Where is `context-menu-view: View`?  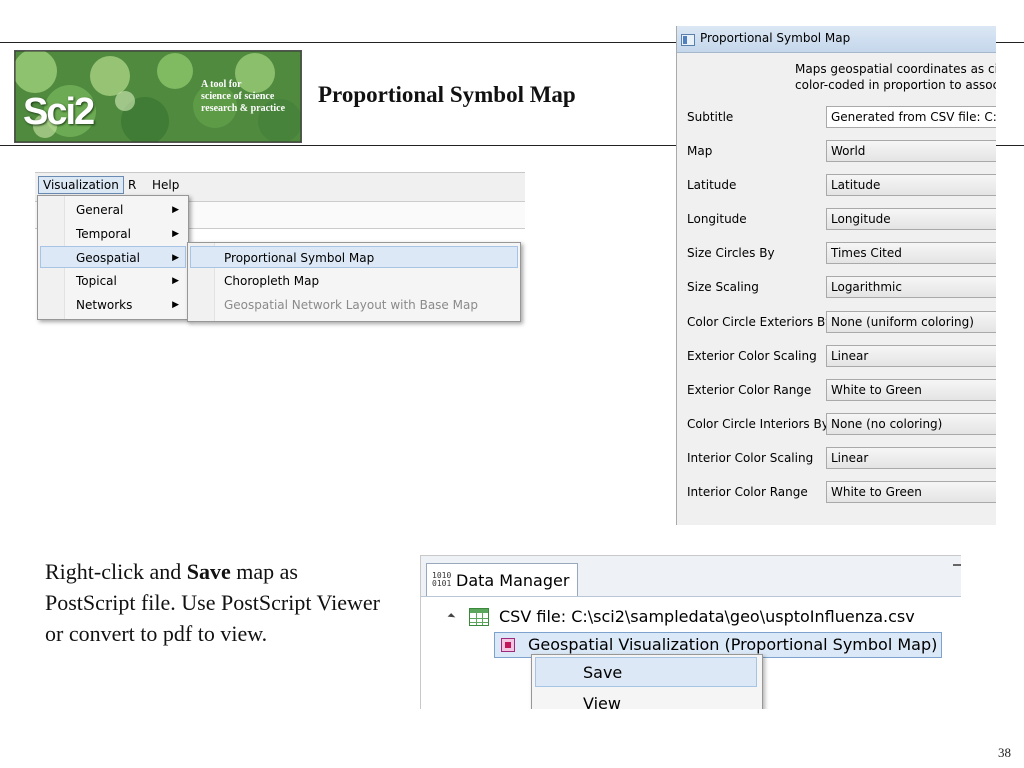
context-menu-view: View is located at coordinates (646, 699).